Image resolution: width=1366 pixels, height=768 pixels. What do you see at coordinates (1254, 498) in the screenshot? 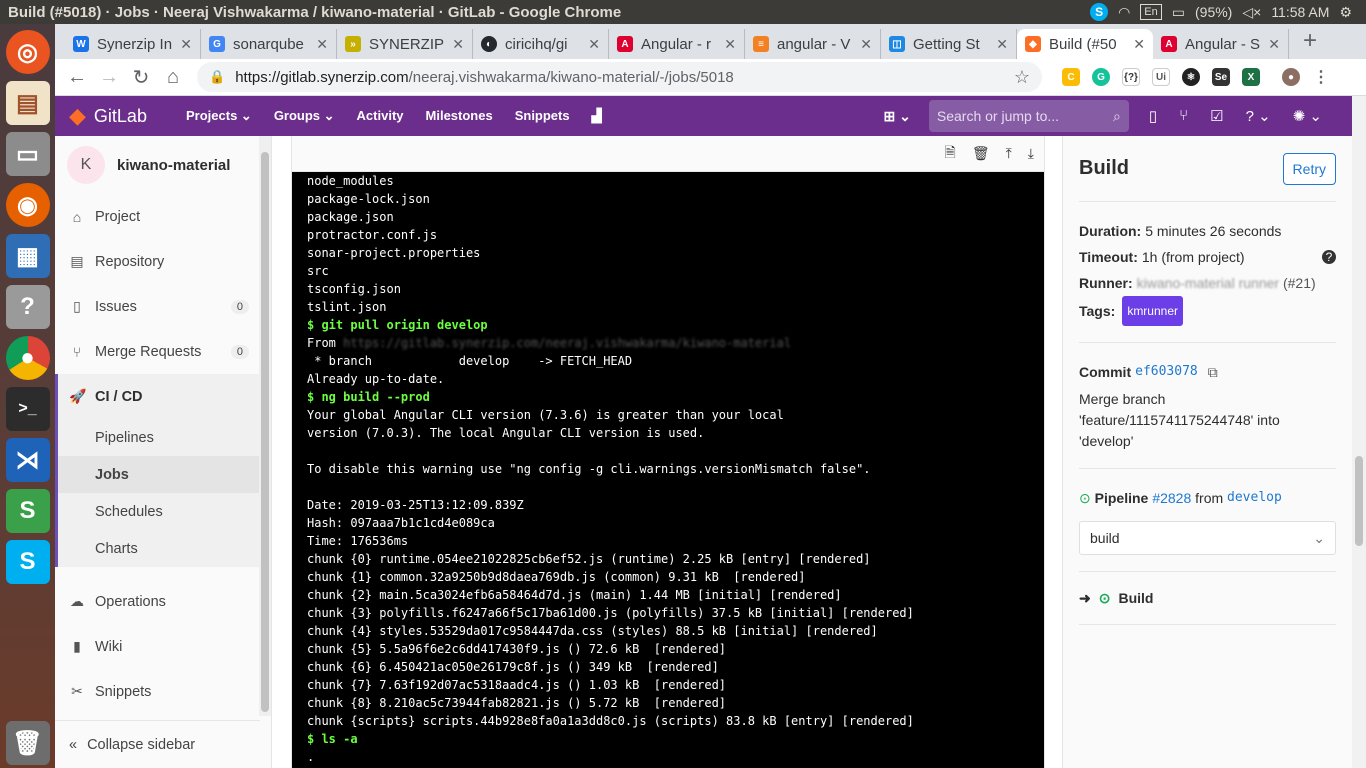
I see `branch-link: develop` at bounding box center [1254, 498].